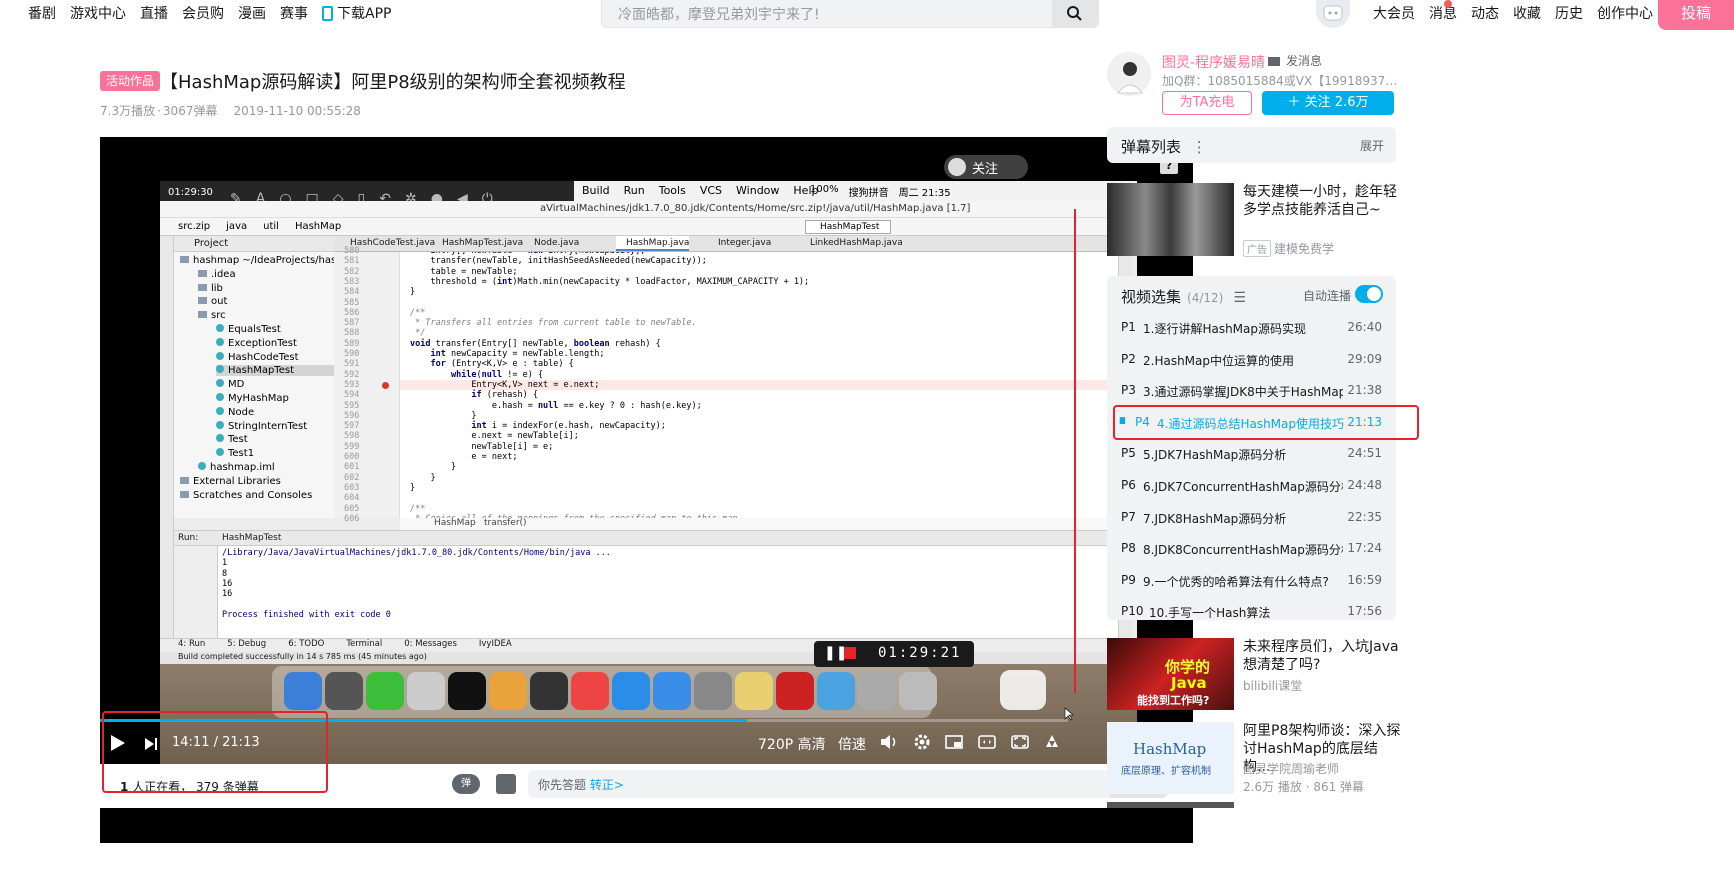  Describe the element at coordinates (352, 323) in the screenshot. I see `line-number: 587` at that location.